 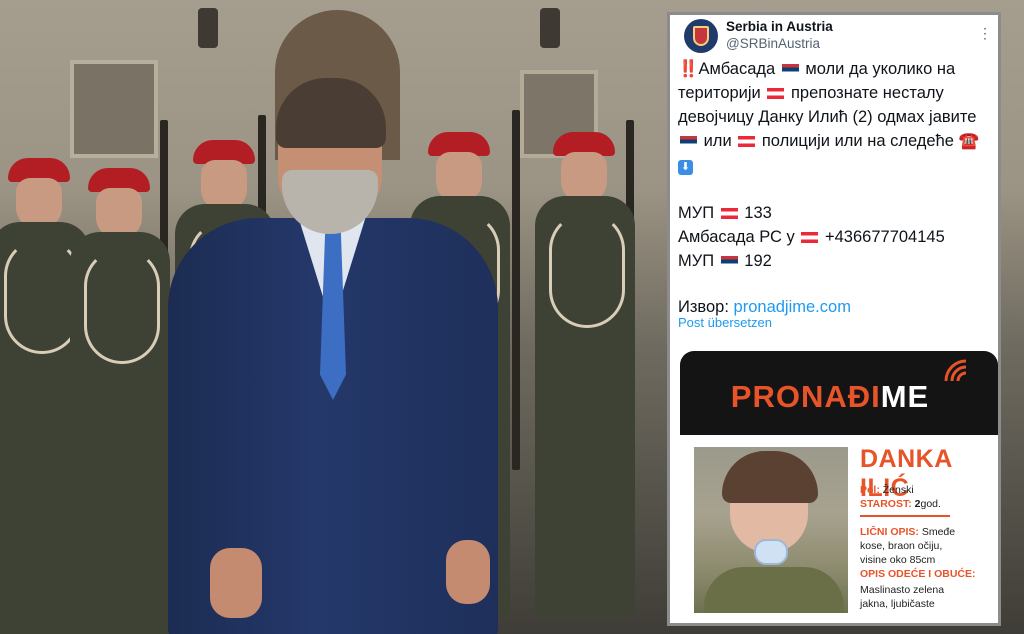 What do you see at coordinates (758, 213) in the screenshot?
I see `mup-austria-number: 133` at bounding box center [758, 213].